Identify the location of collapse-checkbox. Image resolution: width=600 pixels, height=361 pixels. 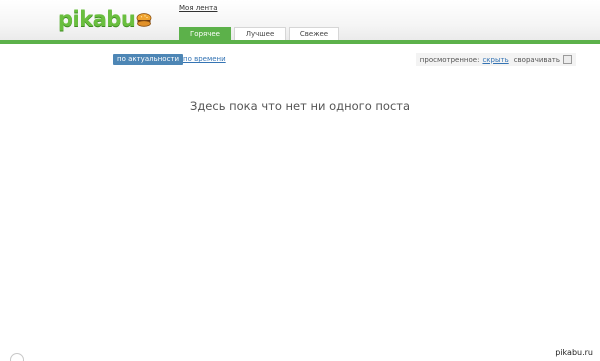
(567, 59).